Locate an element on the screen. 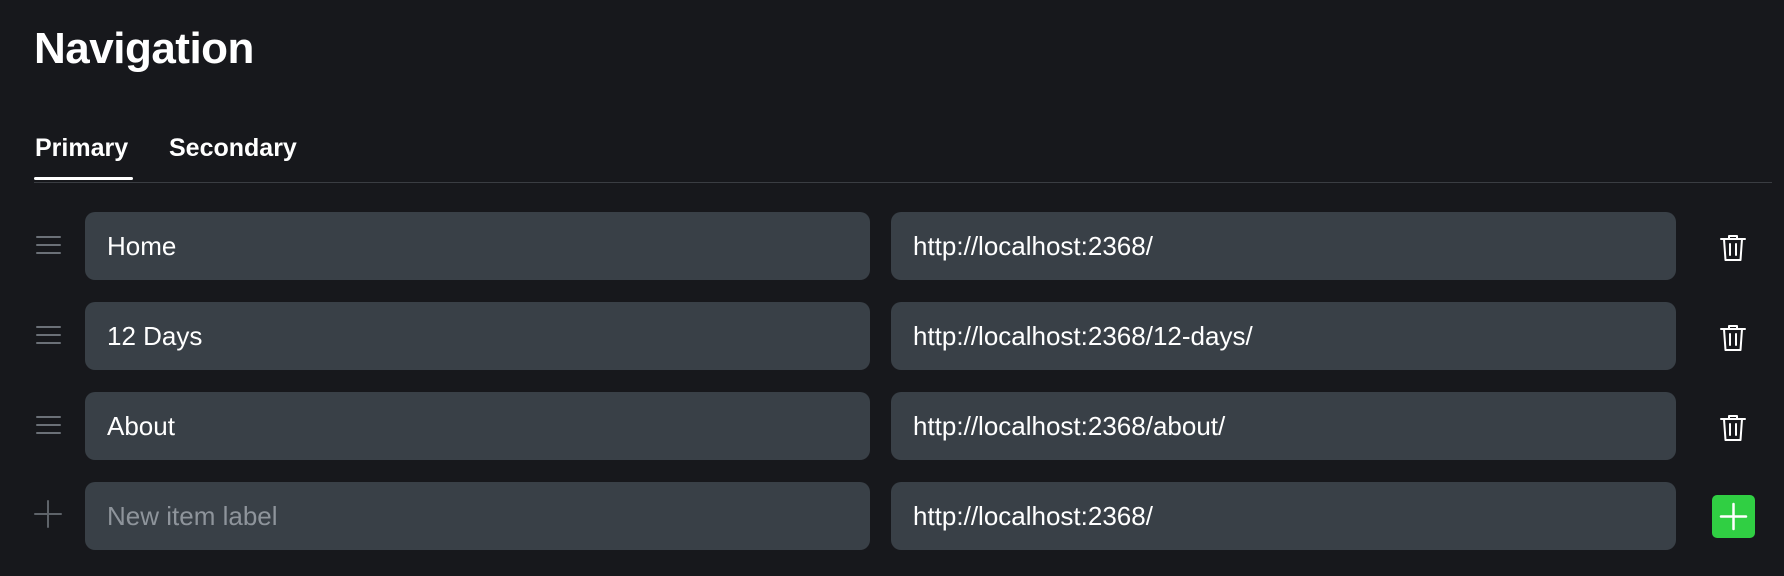 The image size is (1784, 576). new-item-url-input is located at coordinates (1283, 516).